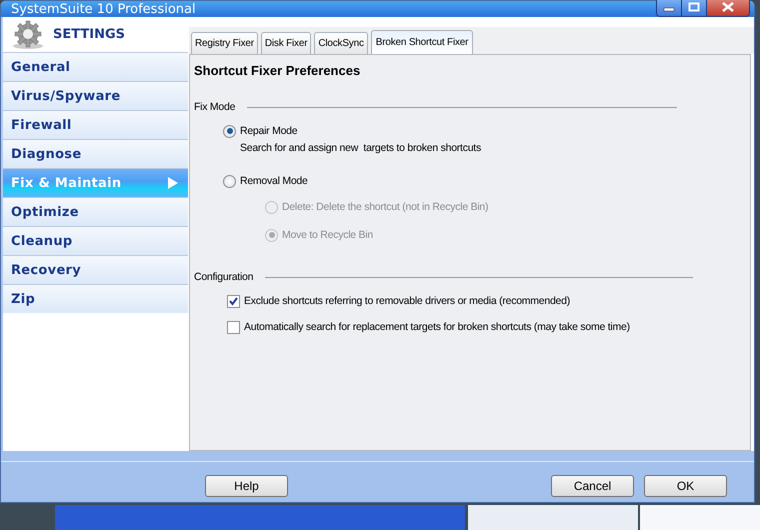 Image resolution: width=760 pixels, height=530 pixels. What do you see at coordinates (95, 269) in the screenshot?
I see `sidebar-item: Recovery` at bounding box center [95, 269].